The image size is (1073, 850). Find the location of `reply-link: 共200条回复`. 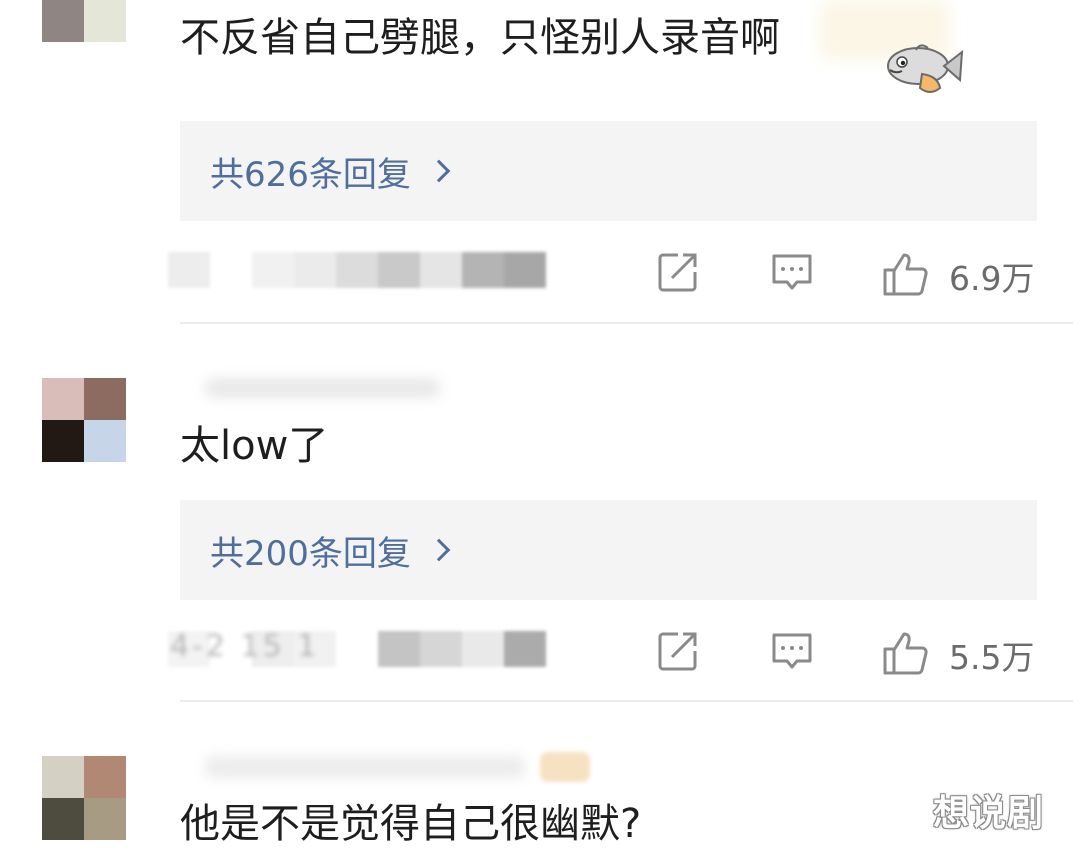

reply-link: 共200条回复 is located at coordinates (330, 550).